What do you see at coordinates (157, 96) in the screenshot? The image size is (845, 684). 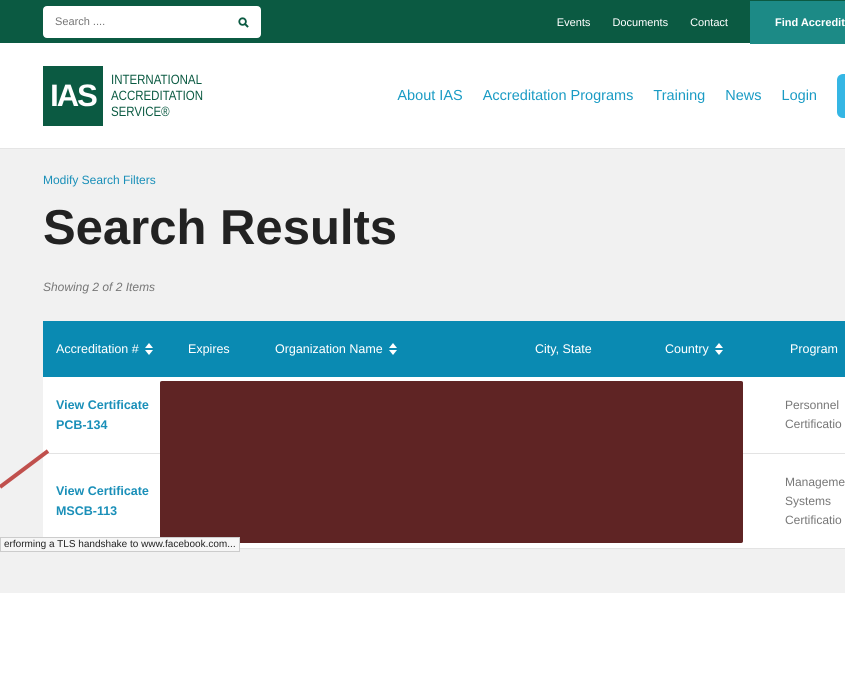 I see `logo-text: INTERNATIONAL ACCREDITATION SERVICE®` at bounding box center [157, 96].